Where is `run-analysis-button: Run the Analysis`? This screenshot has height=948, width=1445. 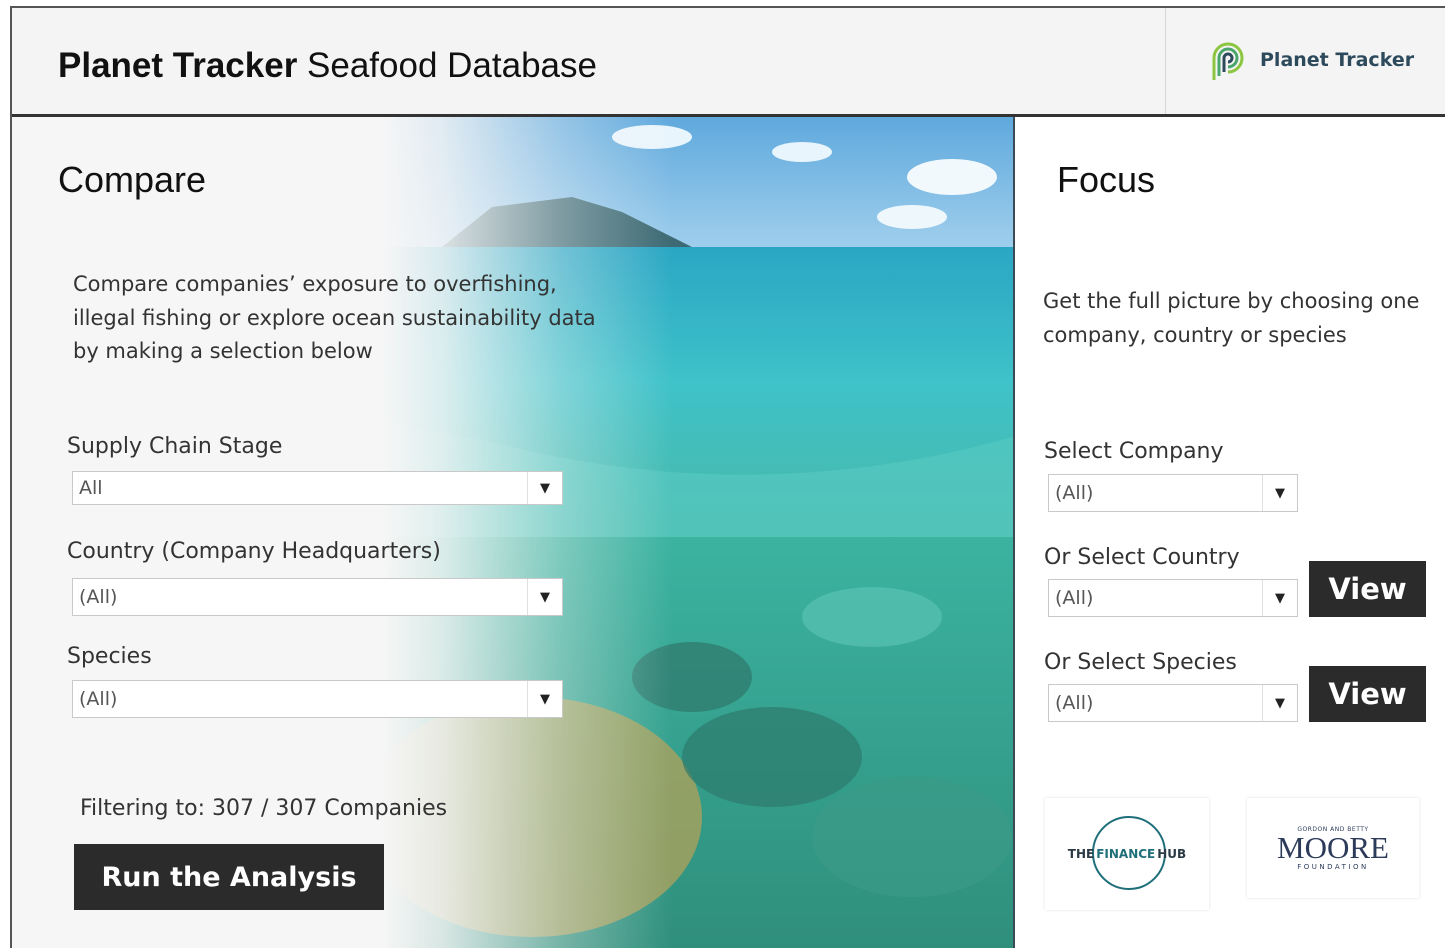
run-analysis-button: Run the Analysis is located at coordinates (229, 877).